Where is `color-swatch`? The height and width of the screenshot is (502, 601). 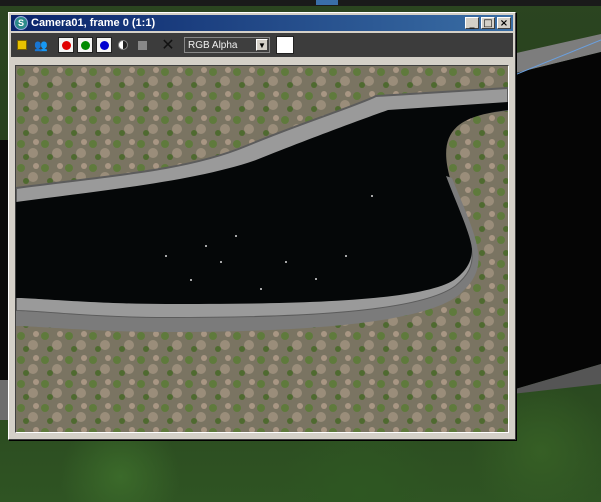 color-swatch is located at coordinates (285, 45).